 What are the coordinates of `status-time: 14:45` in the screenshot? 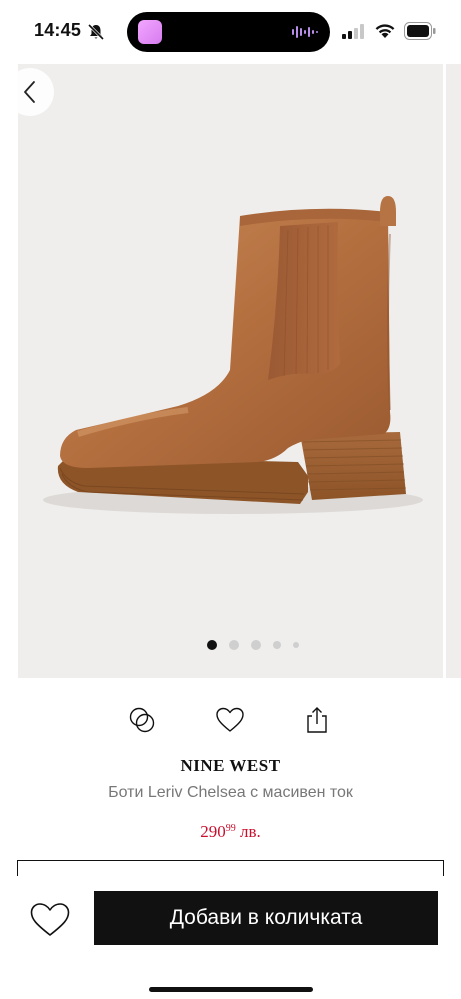 It's located at (58, 30).